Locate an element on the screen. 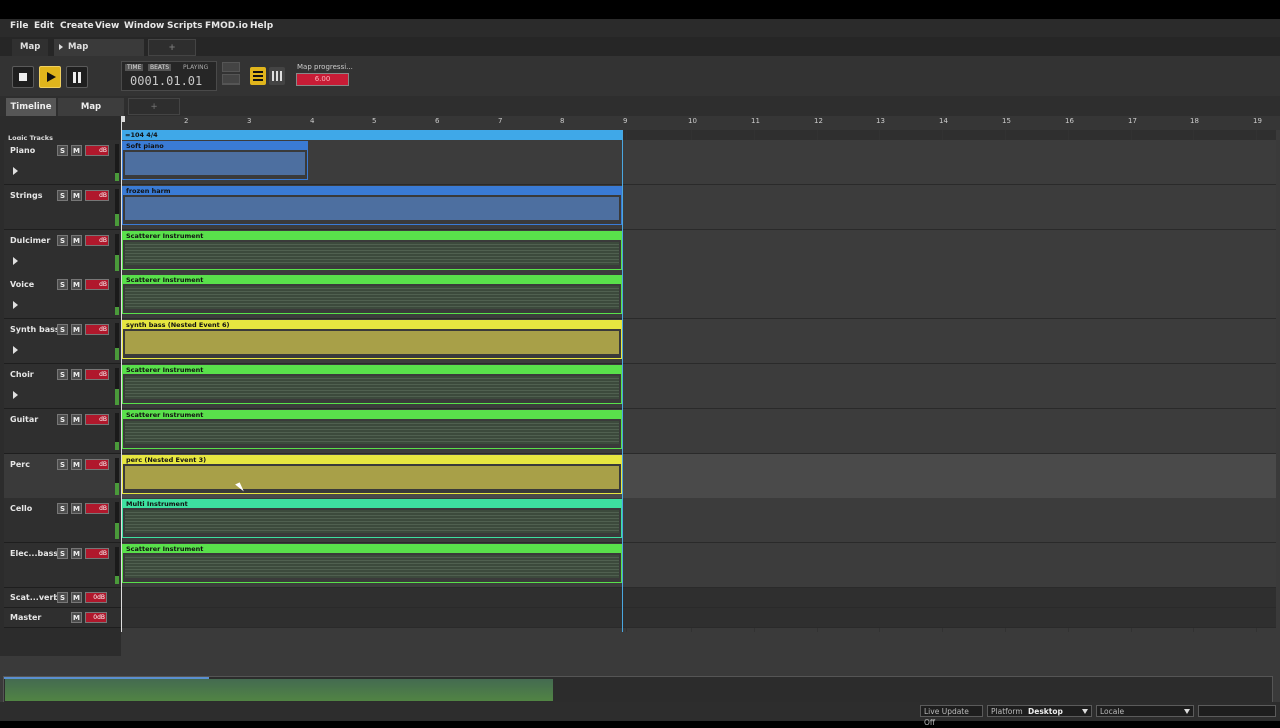 Image resolution: width=1280 pixels, height=728 pixels. timeline-ruler: 2 3 4 5 6 7 8 9 10 11 12 13 14 15 16 17 18 19 is located at coordinates (700, 123).